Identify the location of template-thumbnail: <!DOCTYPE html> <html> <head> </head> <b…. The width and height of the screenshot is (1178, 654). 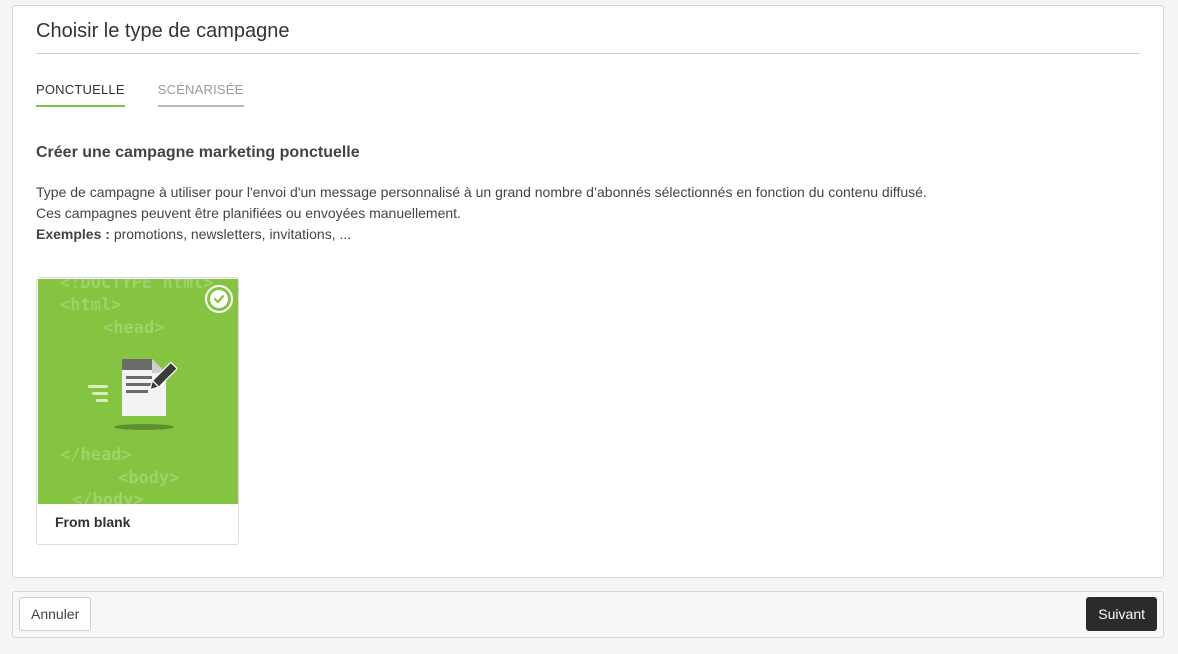
(138, 391).